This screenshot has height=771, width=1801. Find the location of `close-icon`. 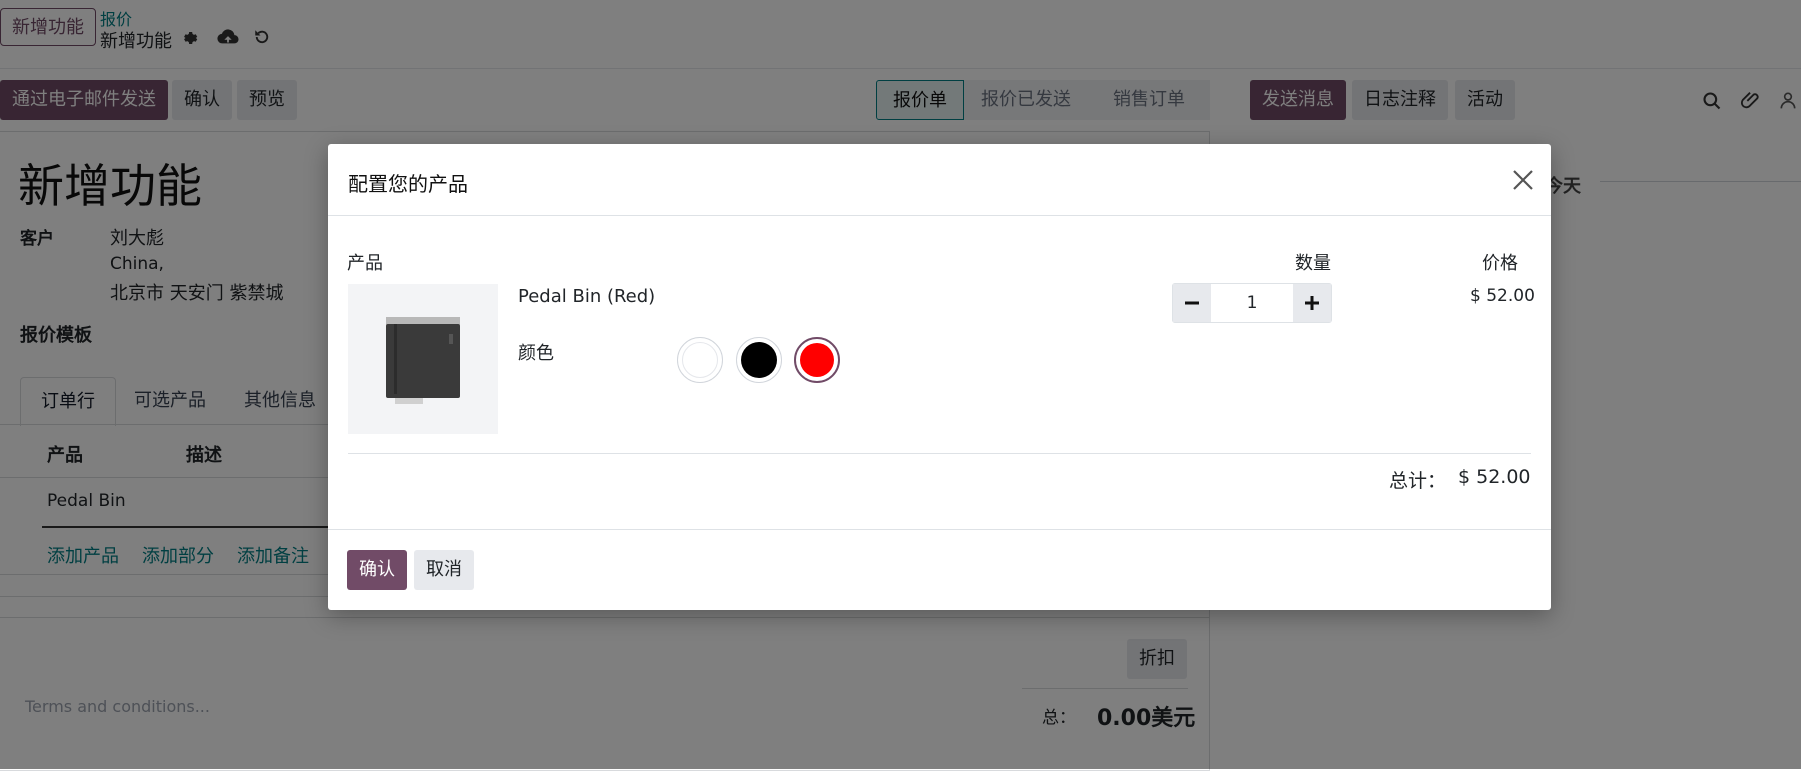

close-icon is located at coordinates (1523, 180).